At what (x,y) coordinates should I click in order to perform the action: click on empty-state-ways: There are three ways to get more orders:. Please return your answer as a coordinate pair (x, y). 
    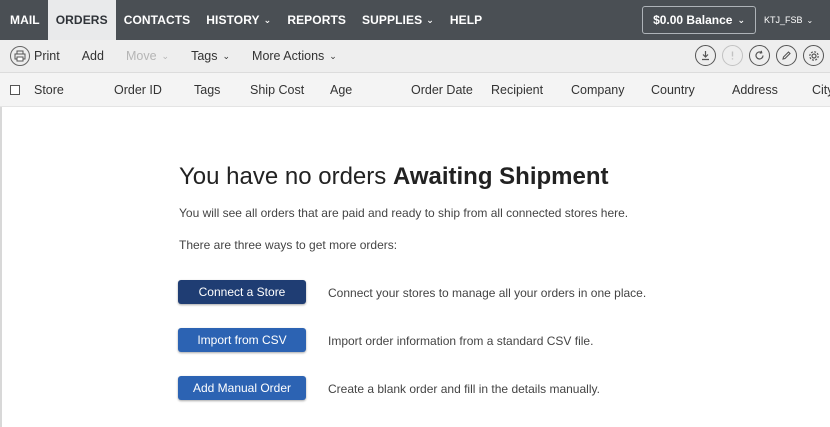
    Looking at the image, I should click on (288, 245).